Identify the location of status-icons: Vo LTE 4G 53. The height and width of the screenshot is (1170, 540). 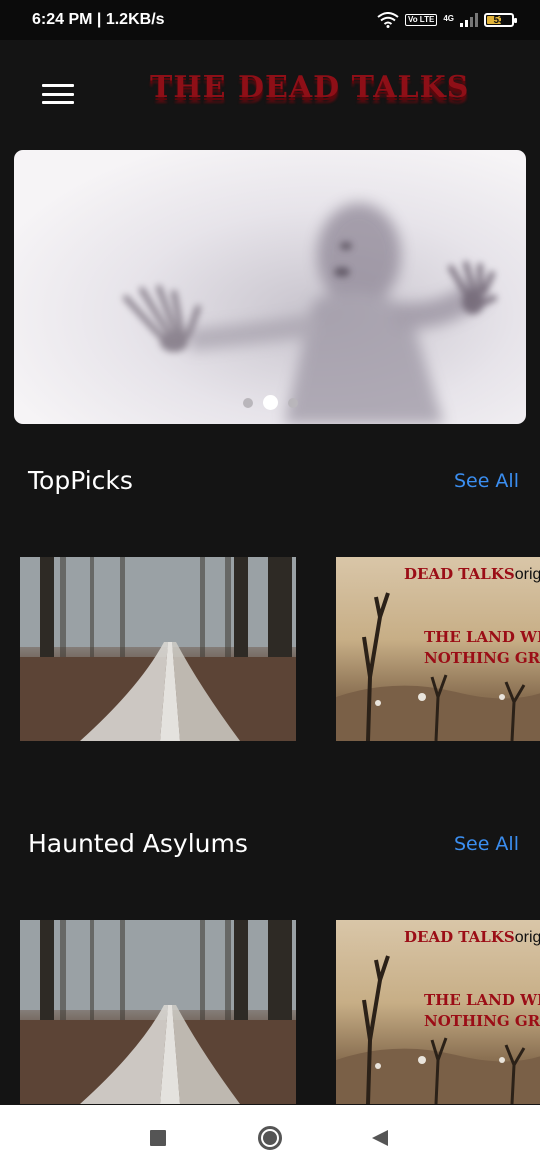
(447, 20).